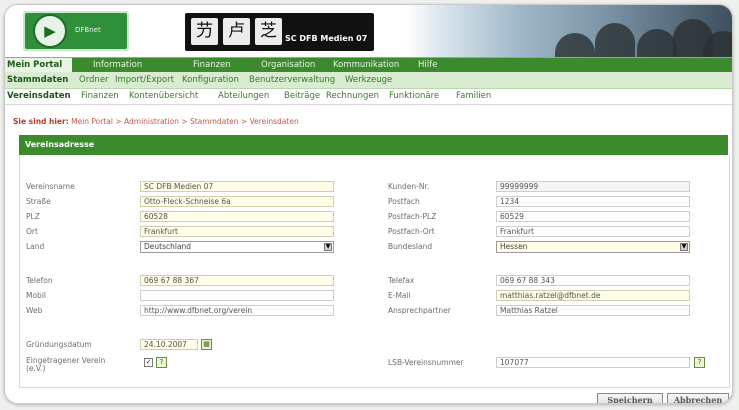 The width and height of the screenshot is (739, 410). Describe the element at coordinates (237, 216) in the screenshot. I see `plz-input: 60528` at that location.